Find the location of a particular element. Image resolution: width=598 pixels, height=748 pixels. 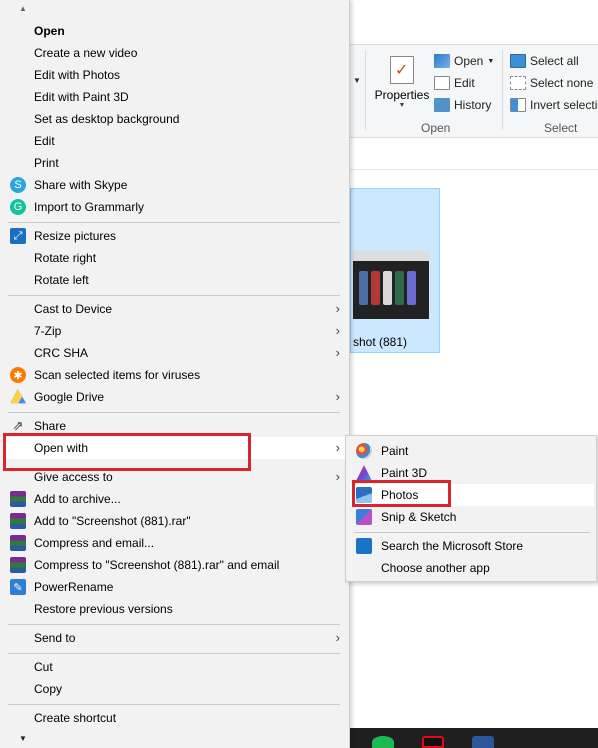

menu-item-edit: Edit is located at coordinates (175, 141).